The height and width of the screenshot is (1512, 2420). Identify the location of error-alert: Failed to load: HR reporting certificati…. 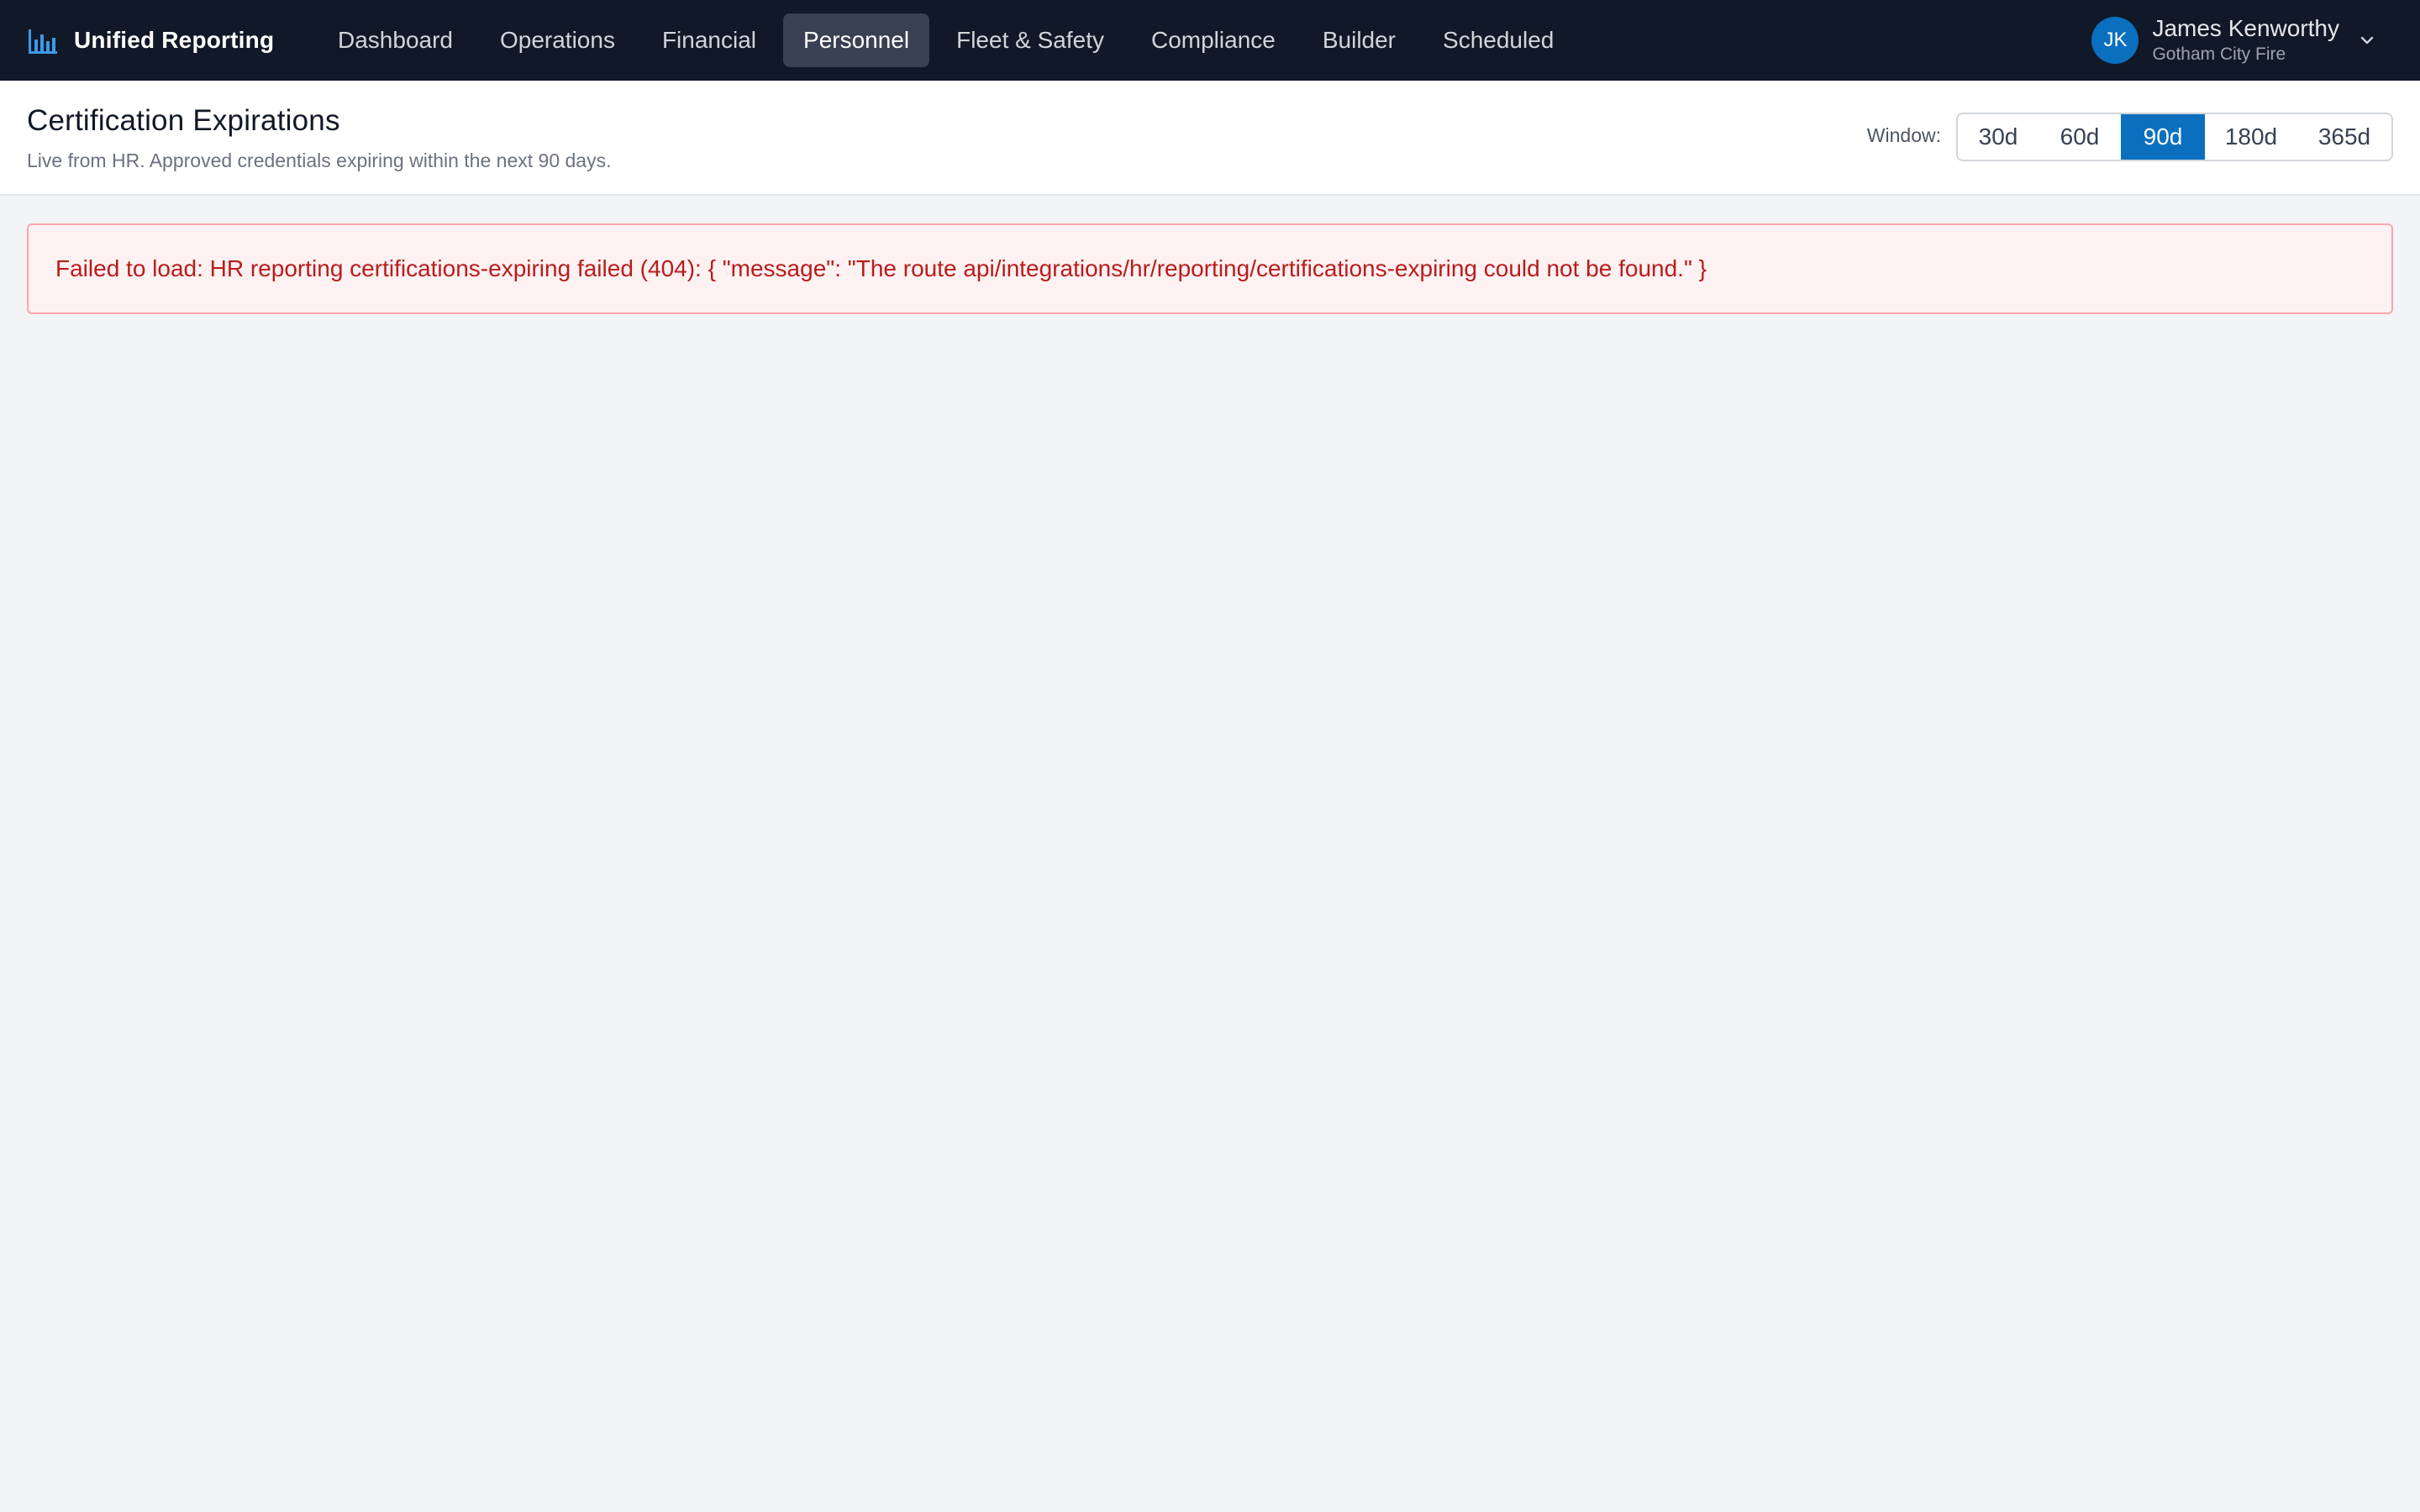
(1210, 268).